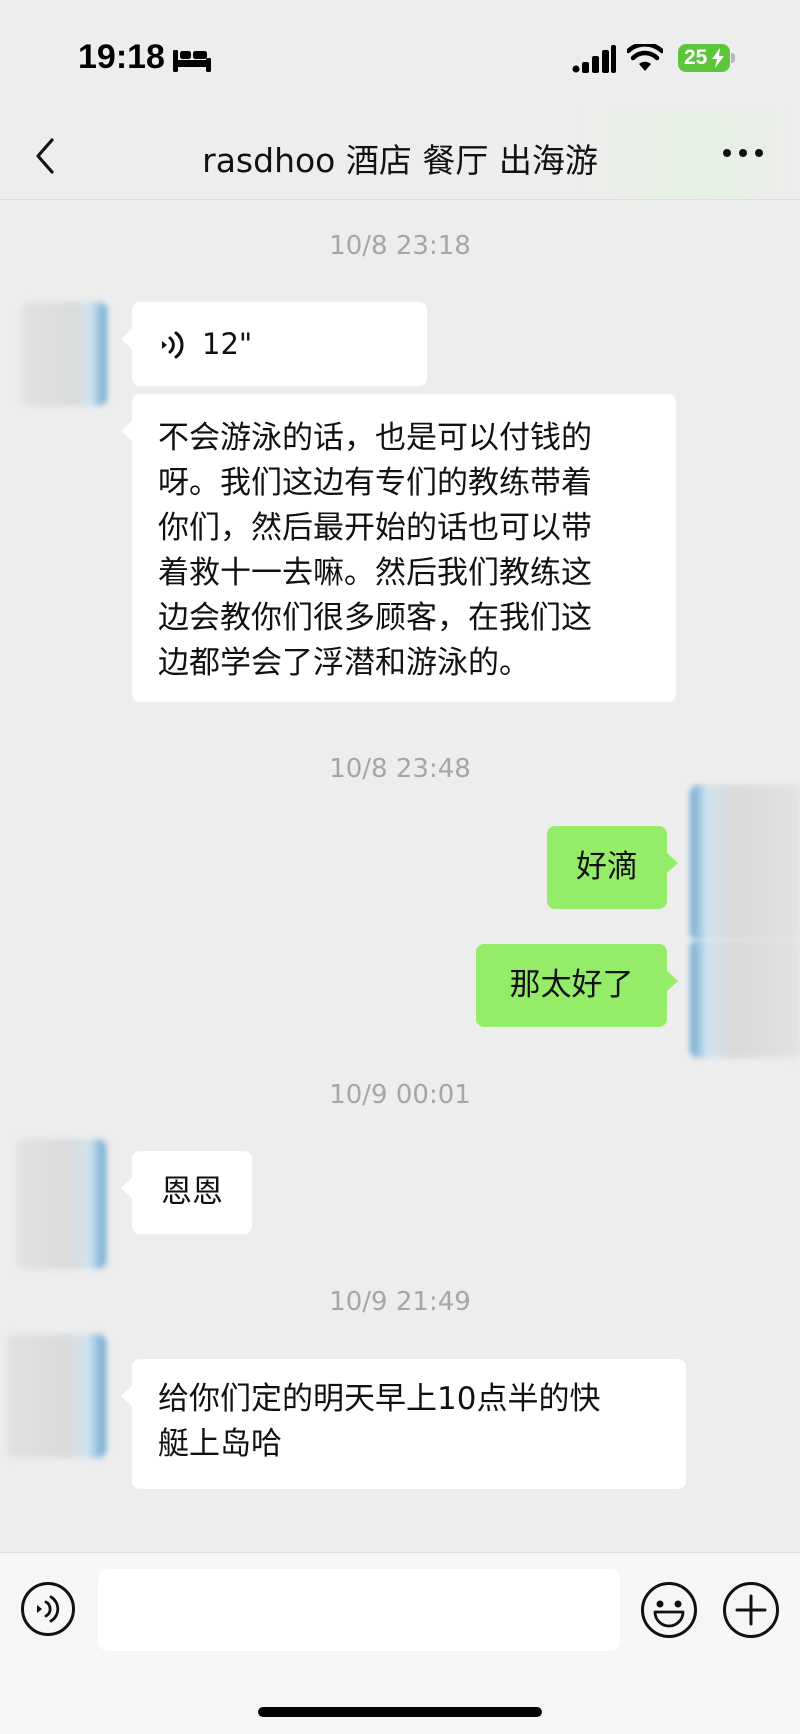 The image size is (800, 1734). I want to click on status-bar: 19:18 25, so click(400, 59).